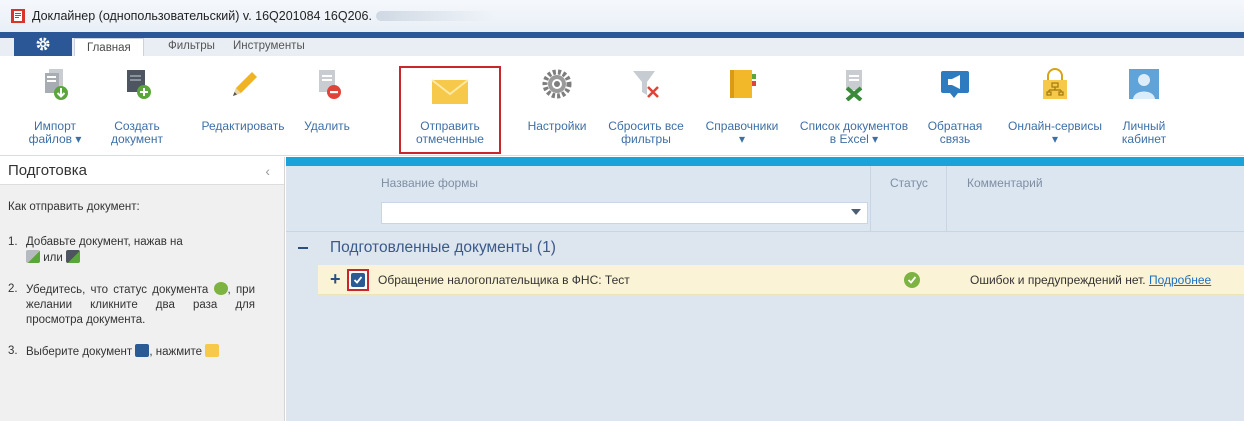 This screenshot has height=421, width=1244. What do you see at coordinates (327, 106) in the screenshot?
I see `delete-button: Удалить` at bounding box center [327, 106].